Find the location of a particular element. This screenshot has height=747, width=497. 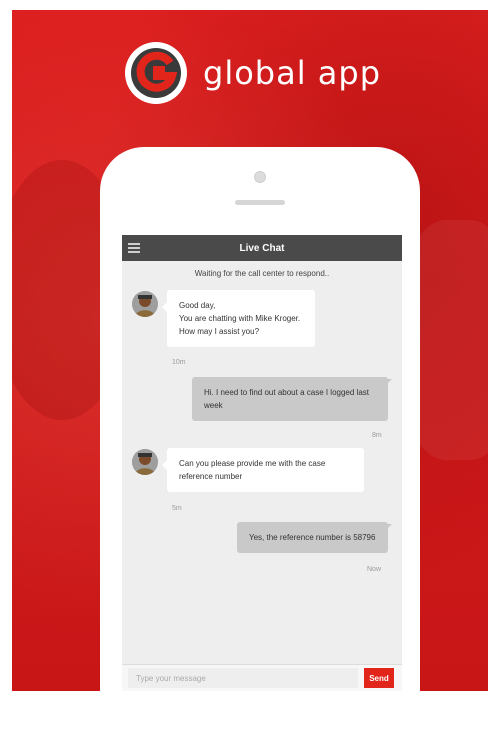

speaker-grille is located at coordinates (260, 202).